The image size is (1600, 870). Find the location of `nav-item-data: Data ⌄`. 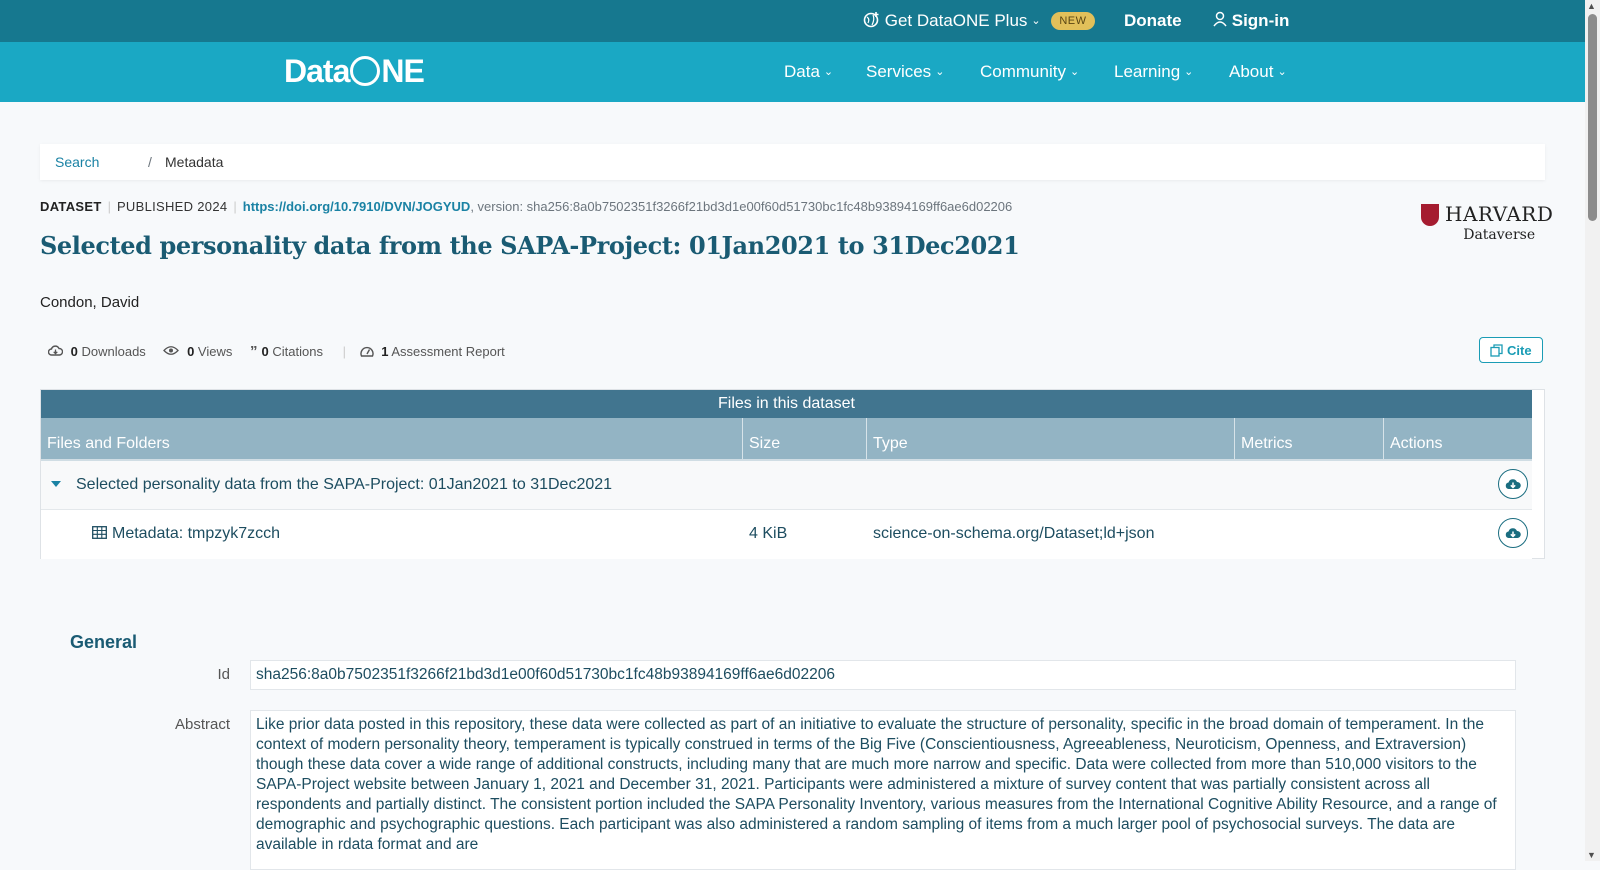

nav-item-data: Data ⌄ is located at coordinates (808, 72).